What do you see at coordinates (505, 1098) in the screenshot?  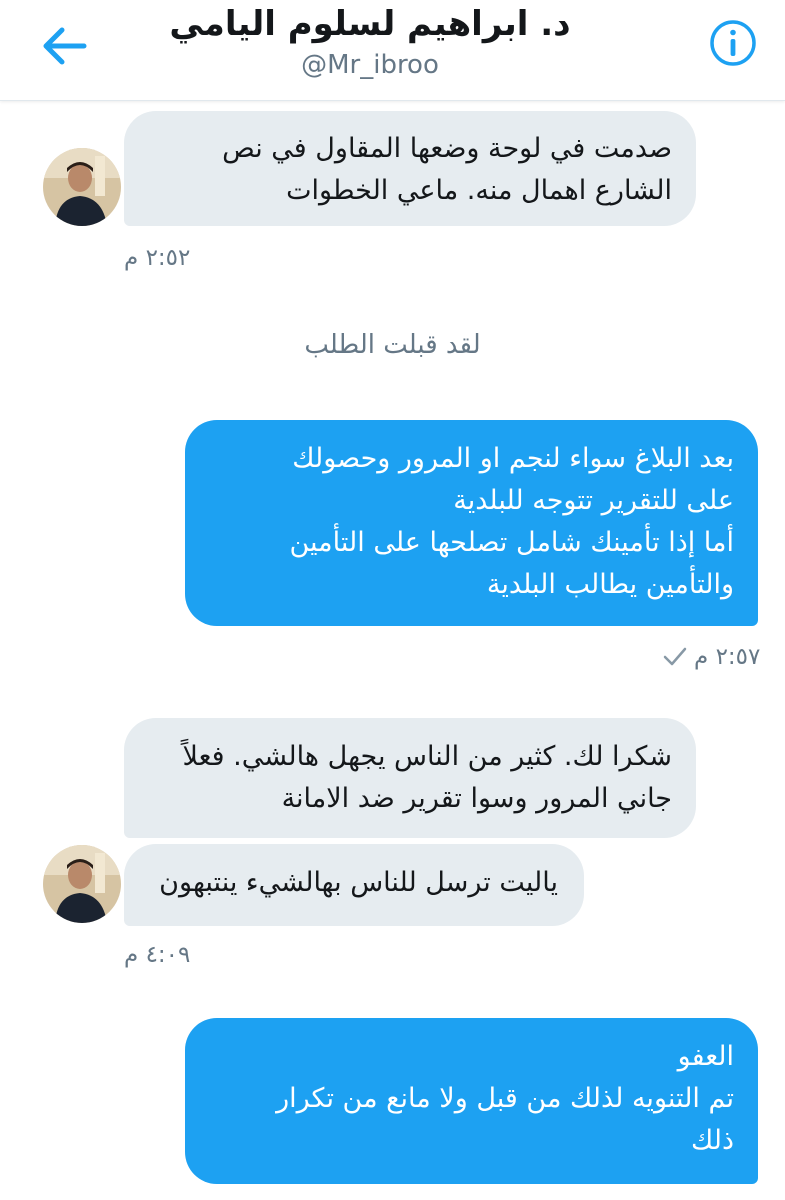 I see `message-line: تم التنويه لذلك من قبل ولا مانع من تكرار` at bounding box center [505, 1098].